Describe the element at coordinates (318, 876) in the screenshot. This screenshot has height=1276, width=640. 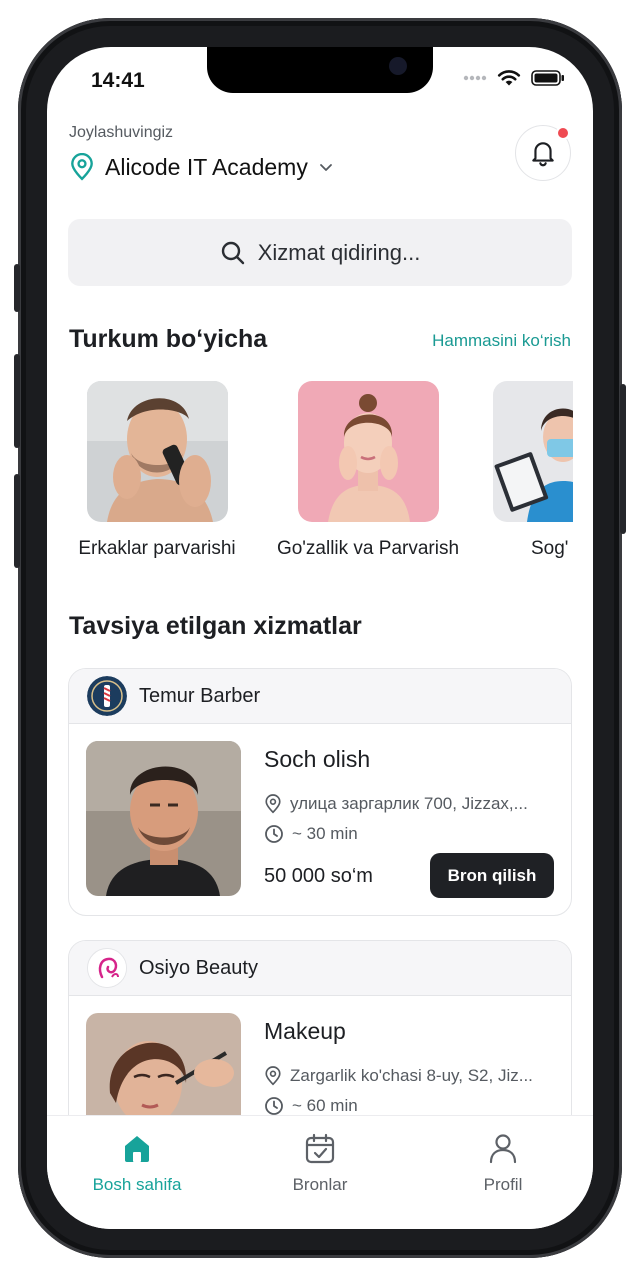
I see `service-price: 50 000 so‘m` at that location.